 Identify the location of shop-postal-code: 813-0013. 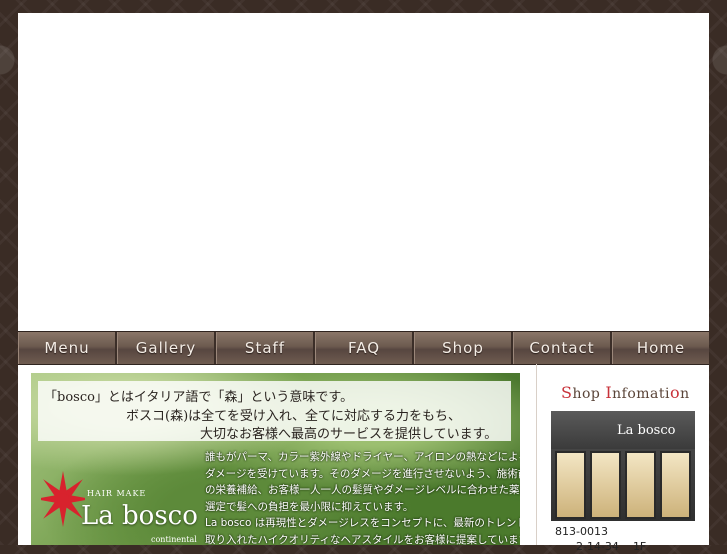
(581, 531).